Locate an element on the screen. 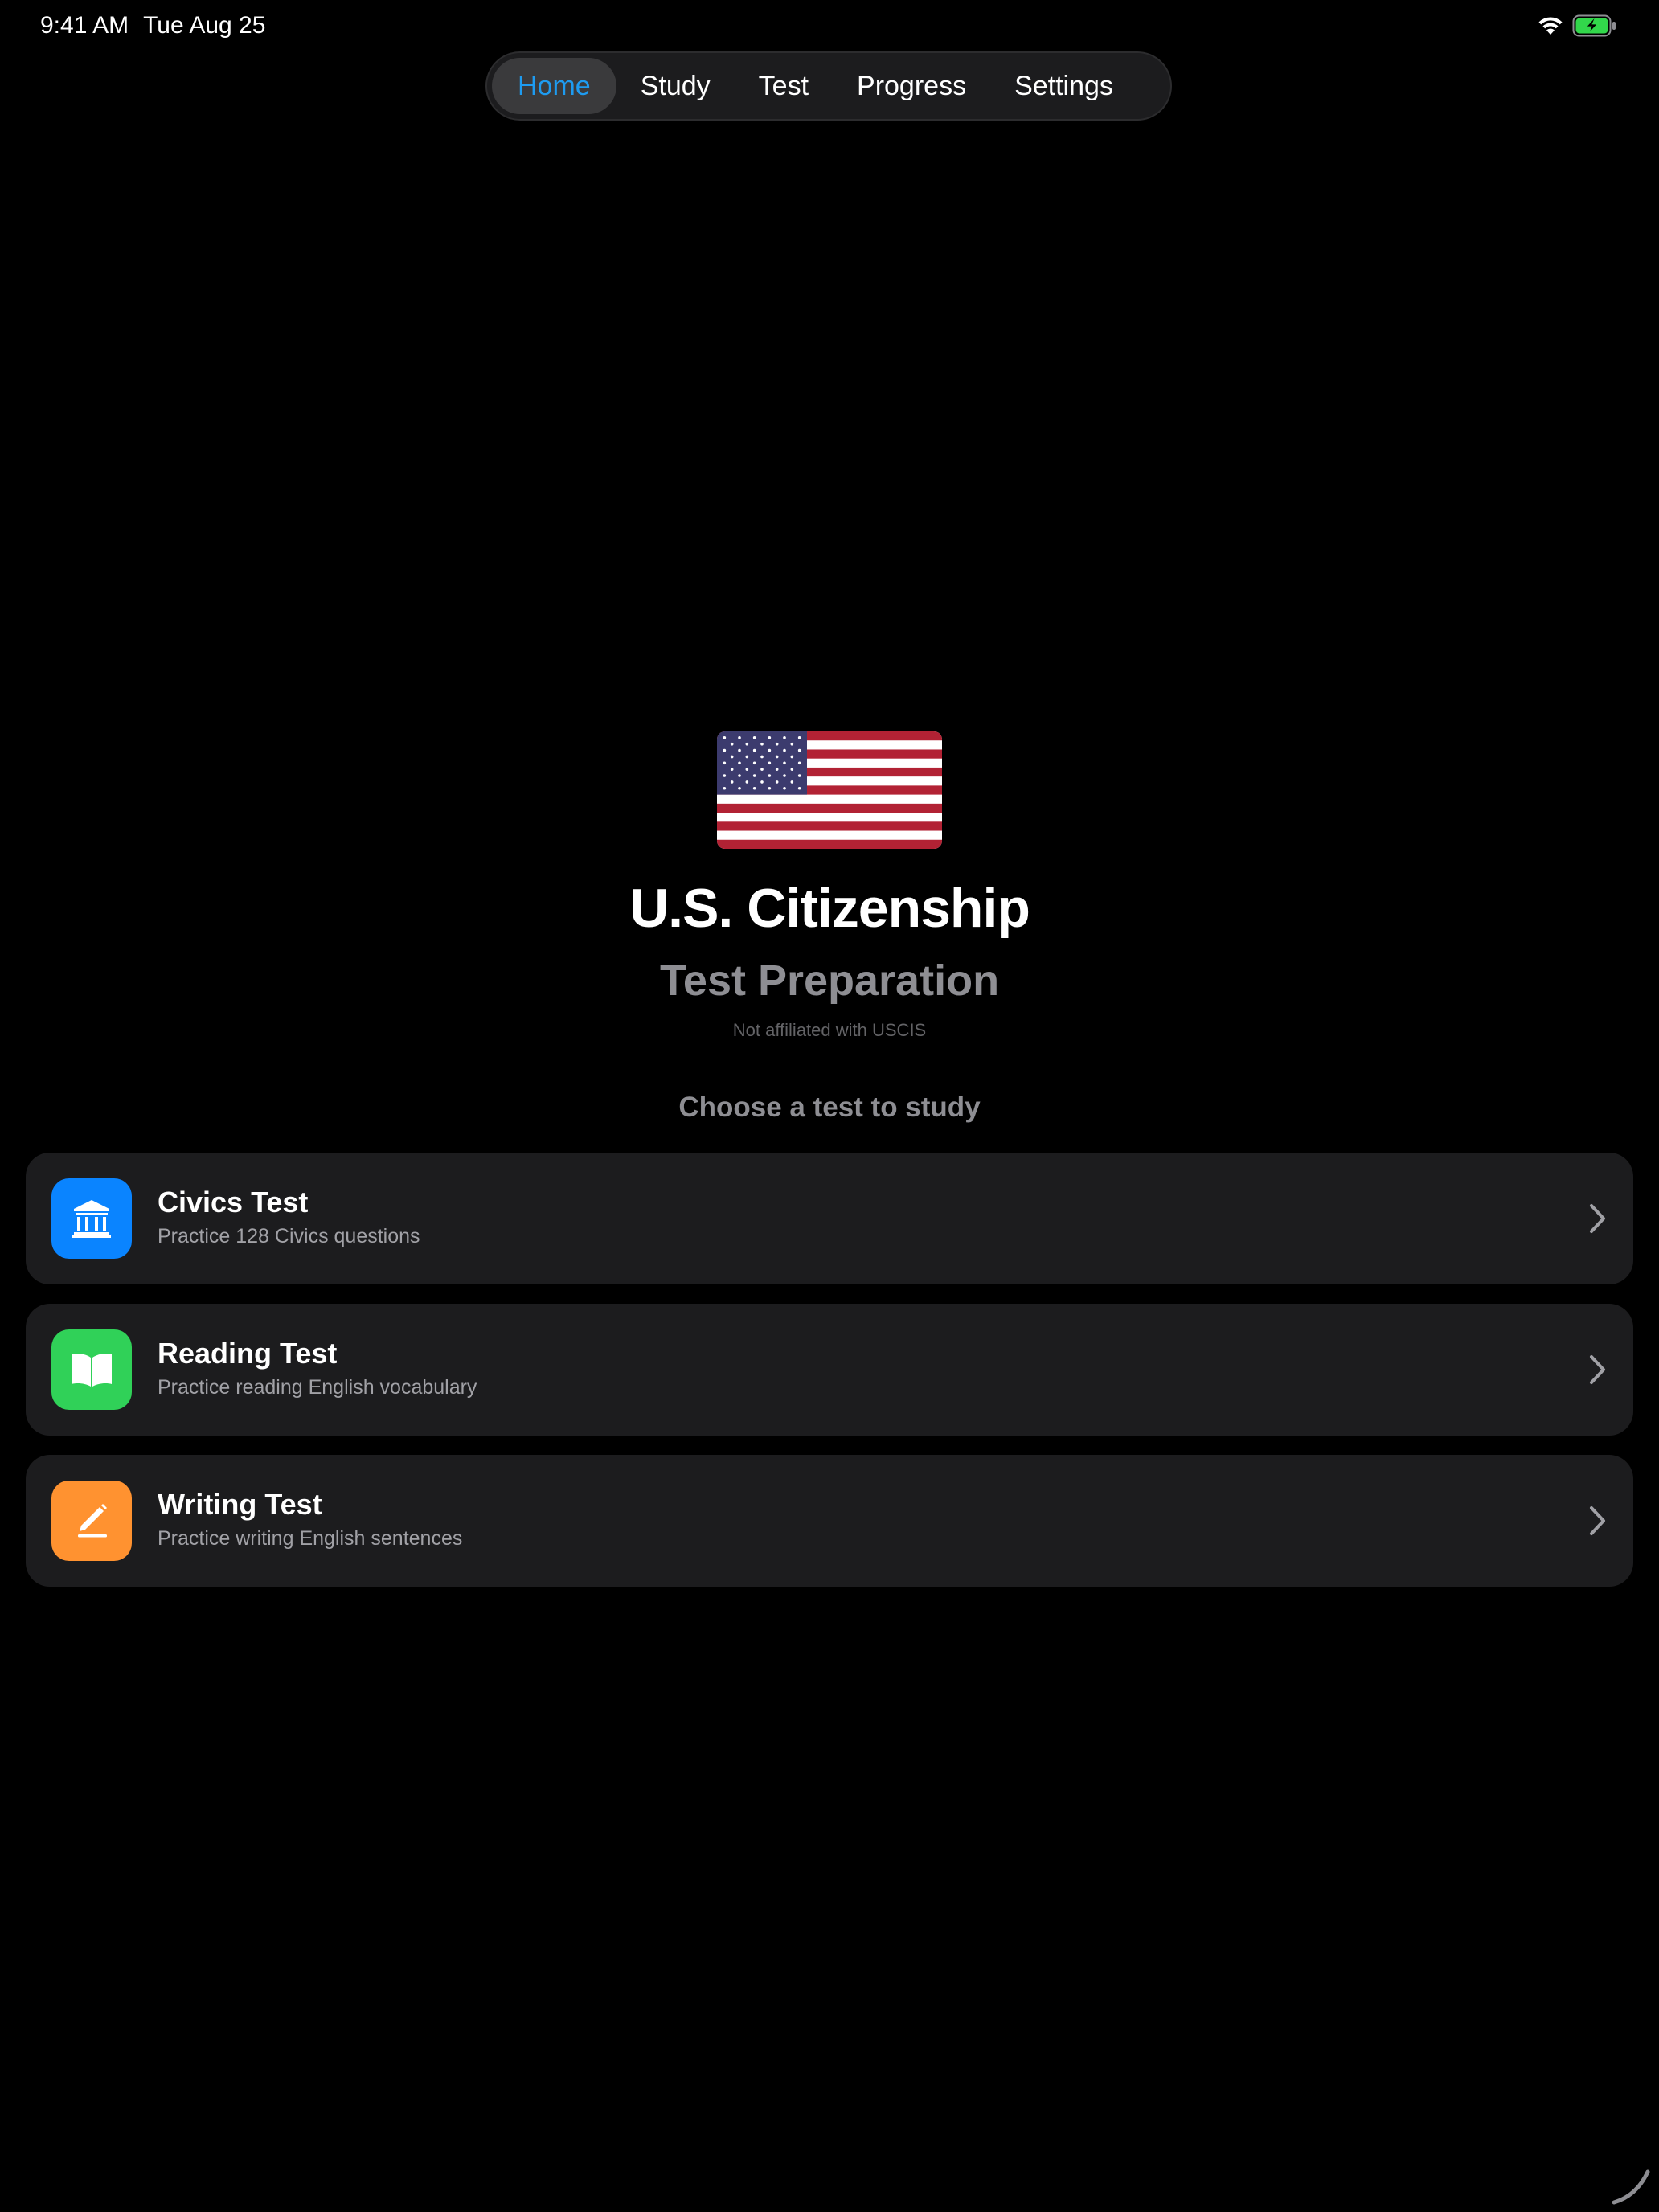 The image size is (1659, 2212). app-subtitle: Test Preparation is located at coordinates (829, 980).